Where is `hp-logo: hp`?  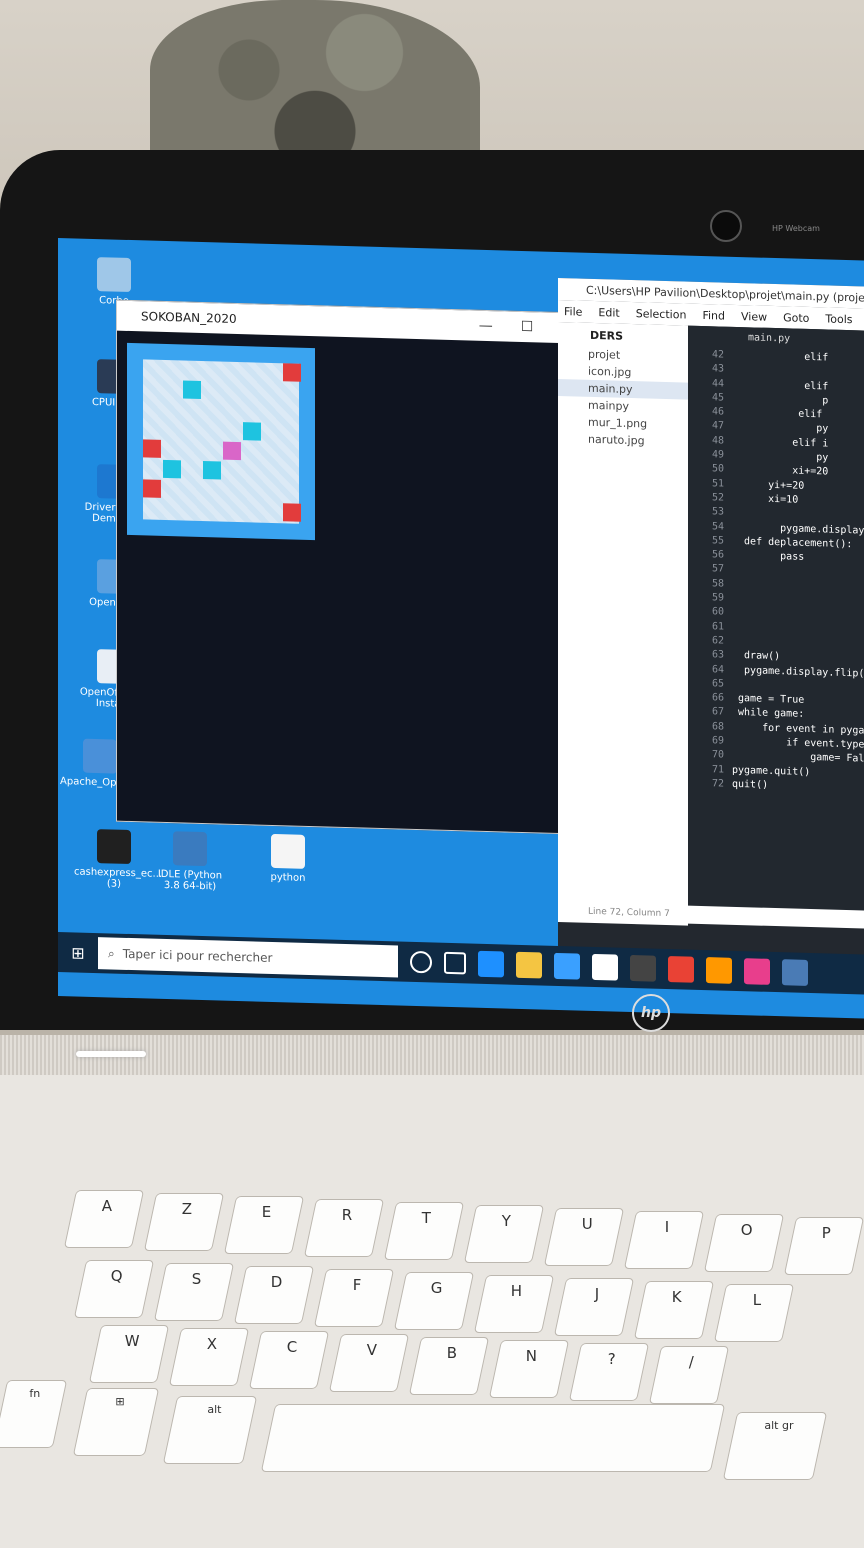
hp-logo: hp is located at coordinates (651, 1013).